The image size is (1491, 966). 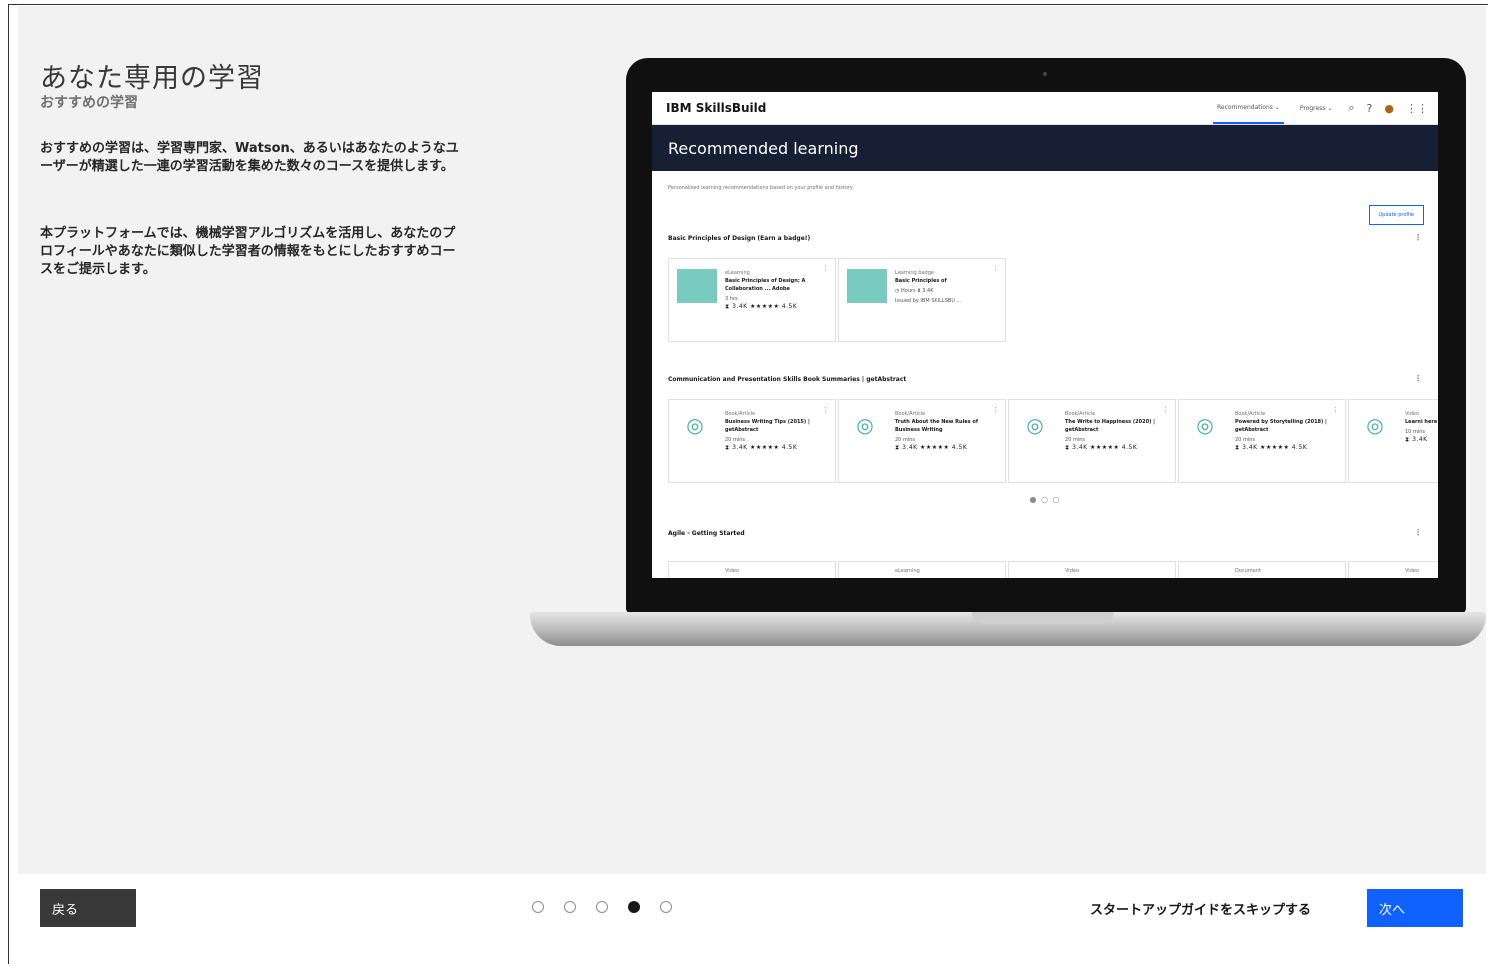 I want to click on laptop-notch, so click(x=1043, y=618).